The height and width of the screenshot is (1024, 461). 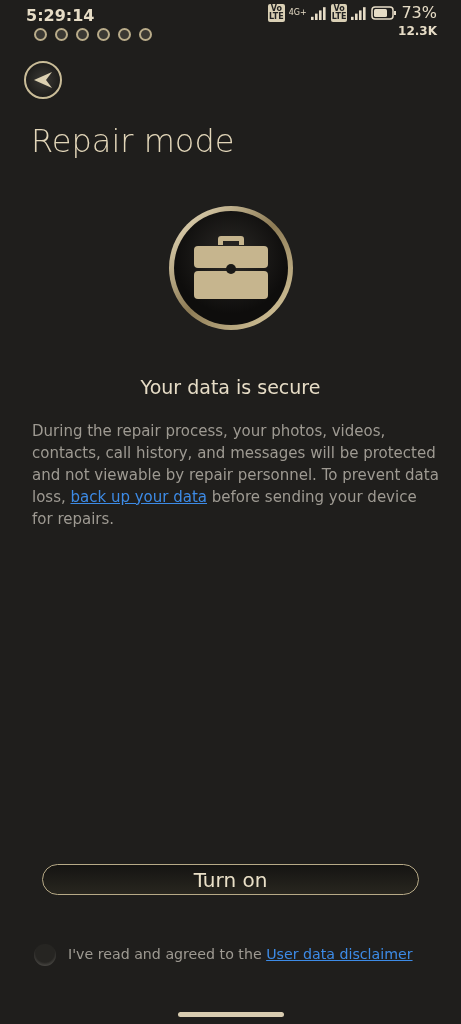 What do you see at coordinates (230, 1014) in the screenshot?
I see `home-indicator` at bounding box center [230, 1014].